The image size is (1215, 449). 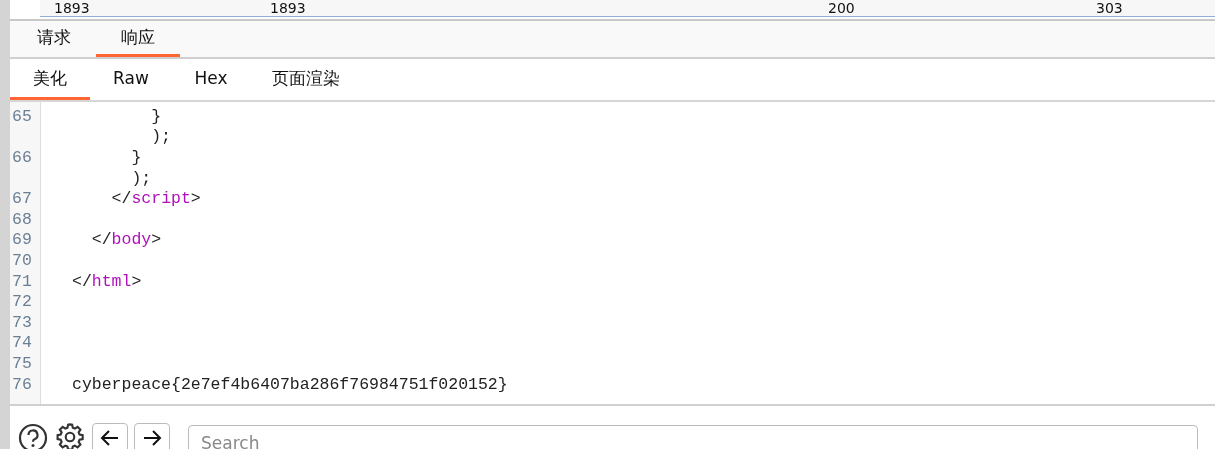 What do you see at coordinates (22, 343) in the screenshot?
I see `line-number: 74` at bounding box center [22, 343].